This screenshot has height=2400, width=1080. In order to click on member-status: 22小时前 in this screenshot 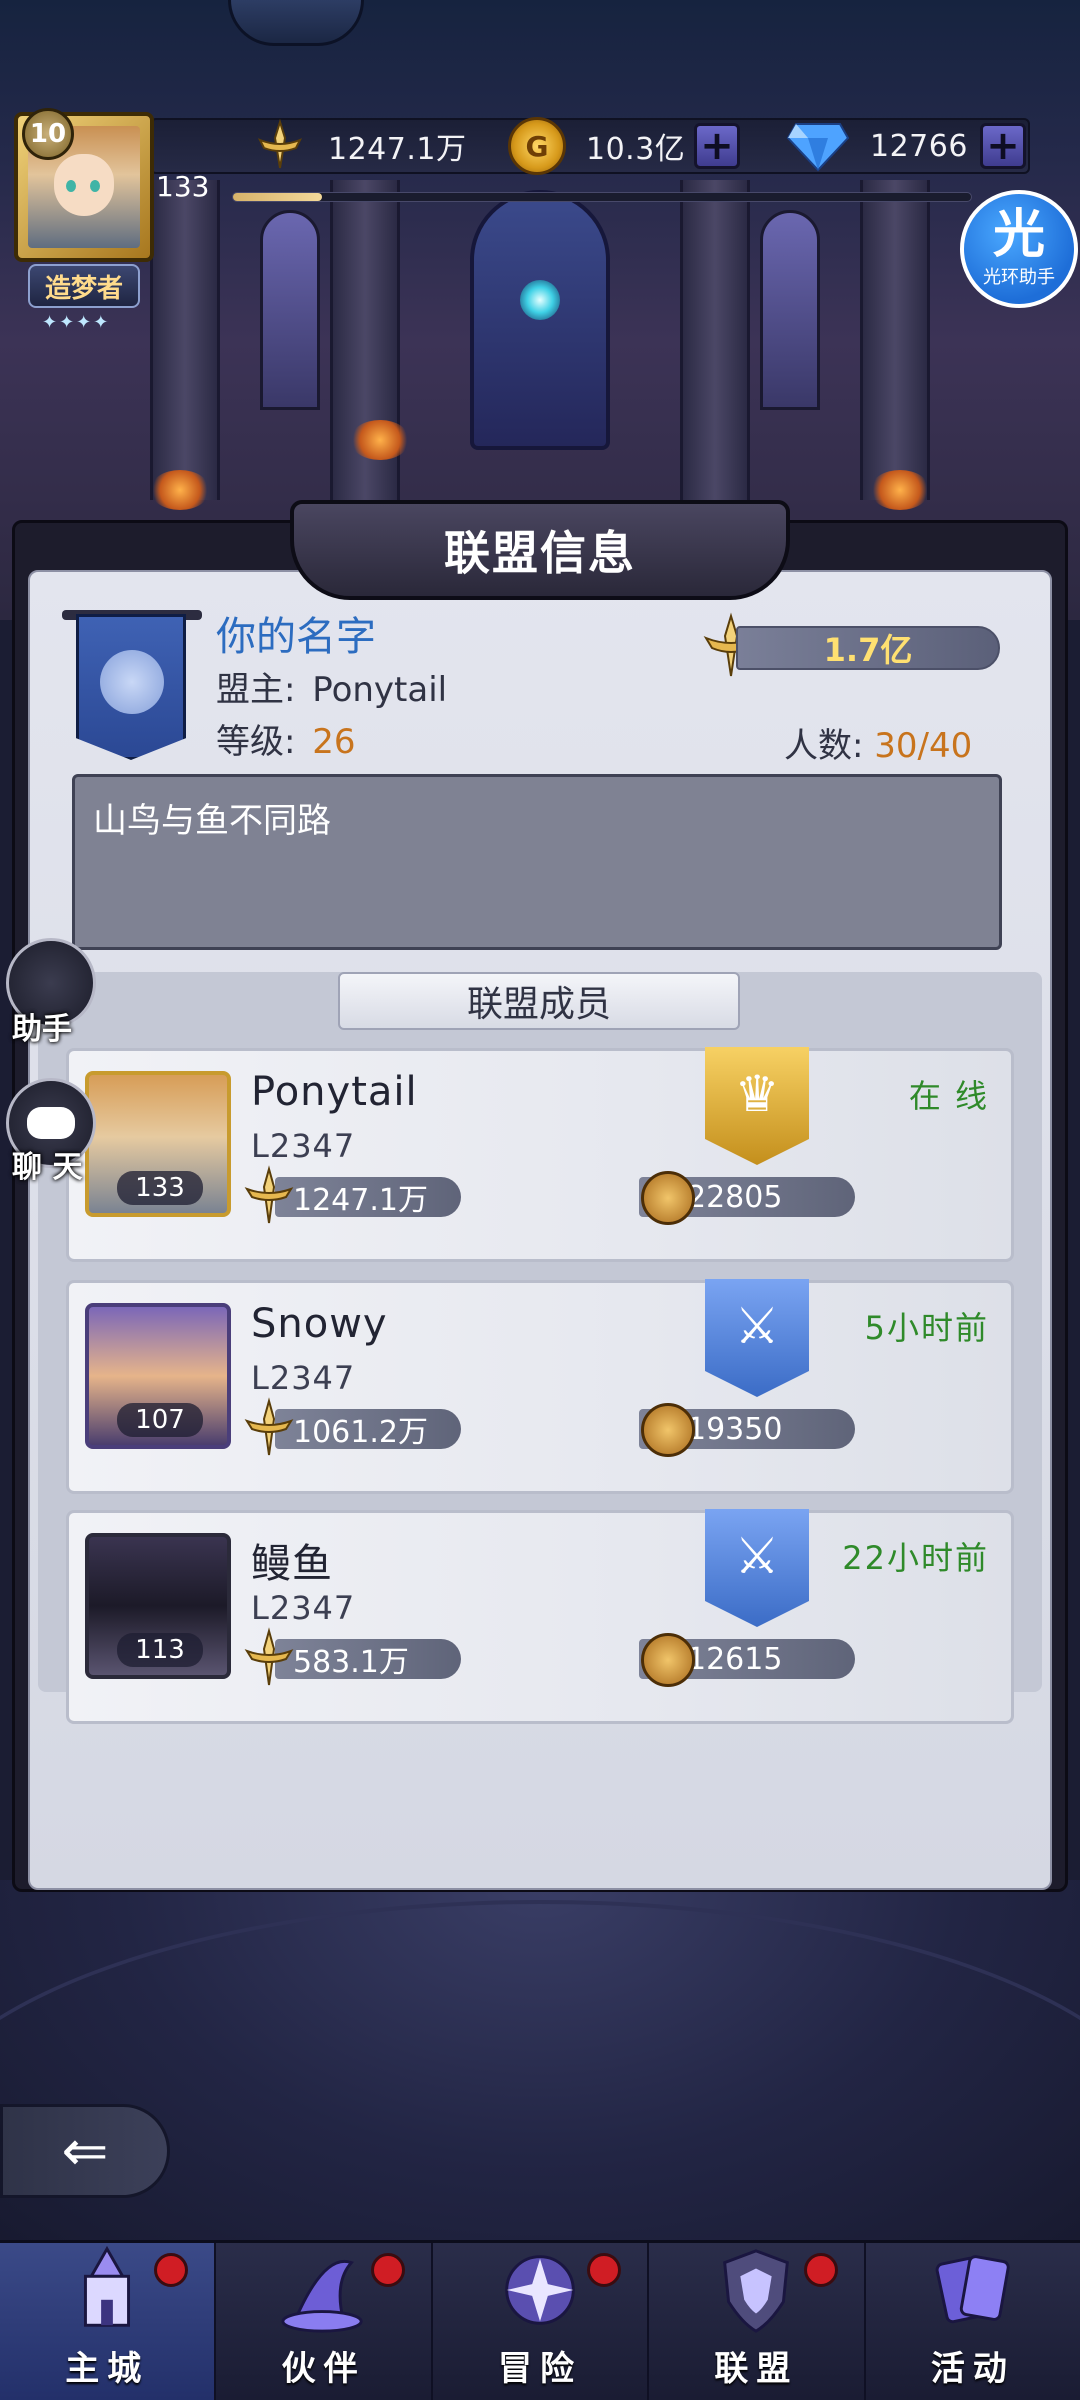, I will do `click(915, 1558)`.